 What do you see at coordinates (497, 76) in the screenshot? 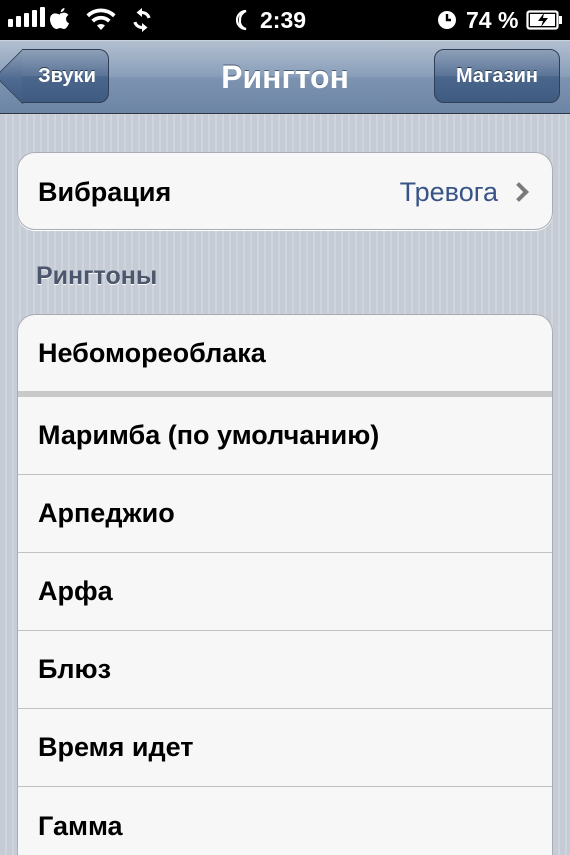
I see `store-button: Магазин` at bounding box center [497, 76].